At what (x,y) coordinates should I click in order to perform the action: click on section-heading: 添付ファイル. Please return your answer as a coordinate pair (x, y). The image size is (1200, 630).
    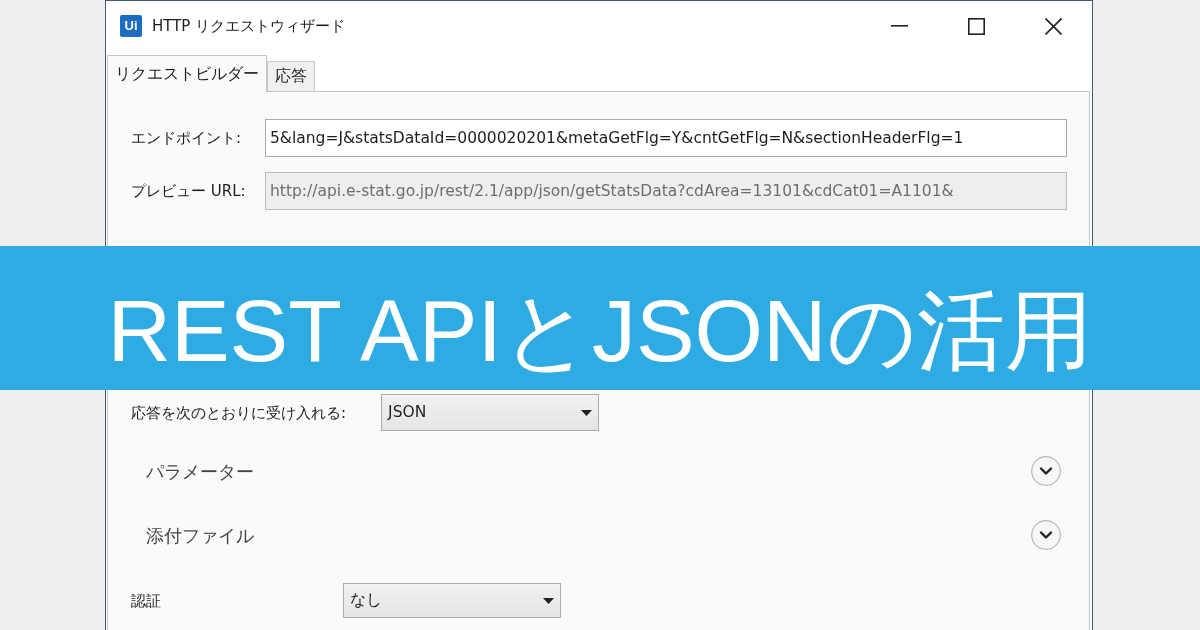
    Looking at the image, I should click on (200, 535).